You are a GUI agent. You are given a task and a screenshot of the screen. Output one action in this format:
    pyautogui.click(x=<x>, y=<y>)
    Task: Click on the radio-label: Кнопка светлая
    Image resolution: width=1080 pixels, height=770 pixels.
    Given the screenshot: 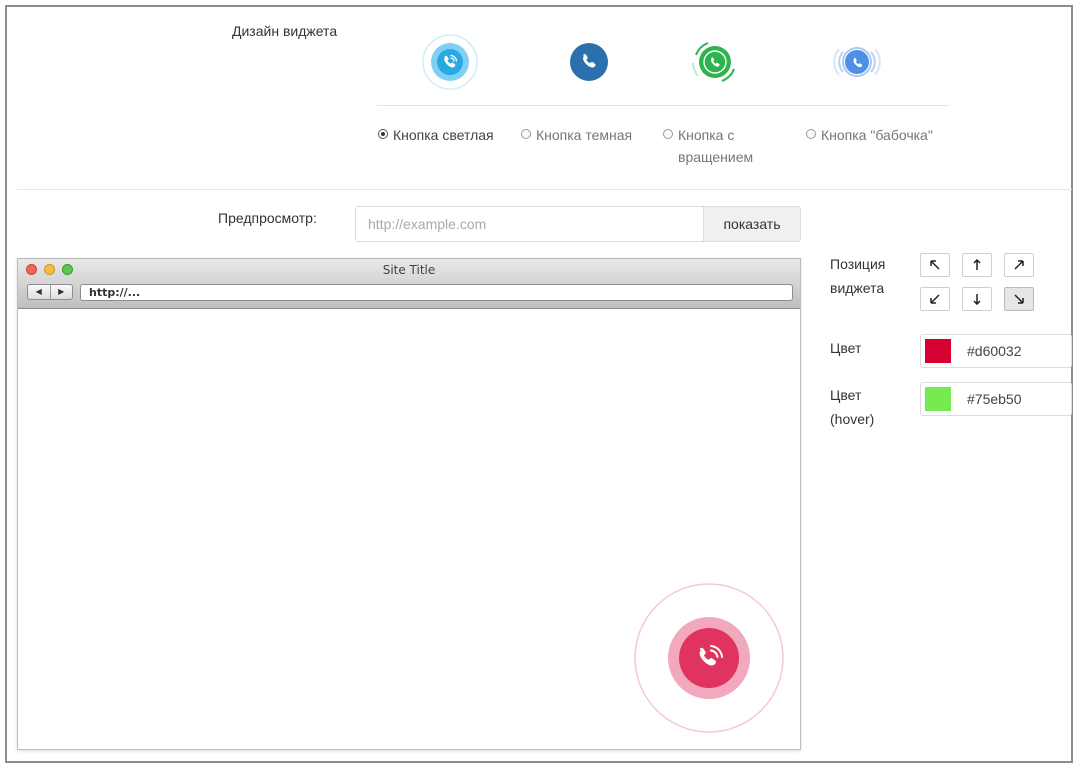 What is the action you would take?
    pyautogui.click(x=443, y=135)
    